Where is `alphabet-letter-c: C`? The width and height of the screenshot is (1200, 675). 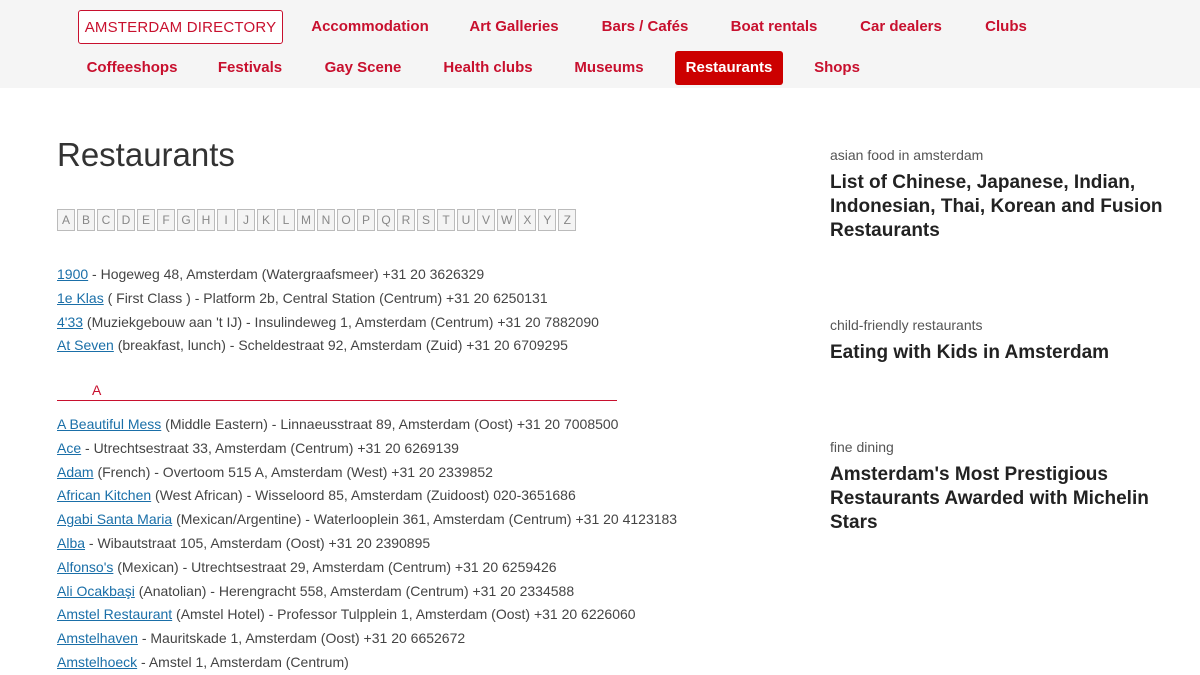 alphabet-letter-c: C is located at coordinates (106, 220).